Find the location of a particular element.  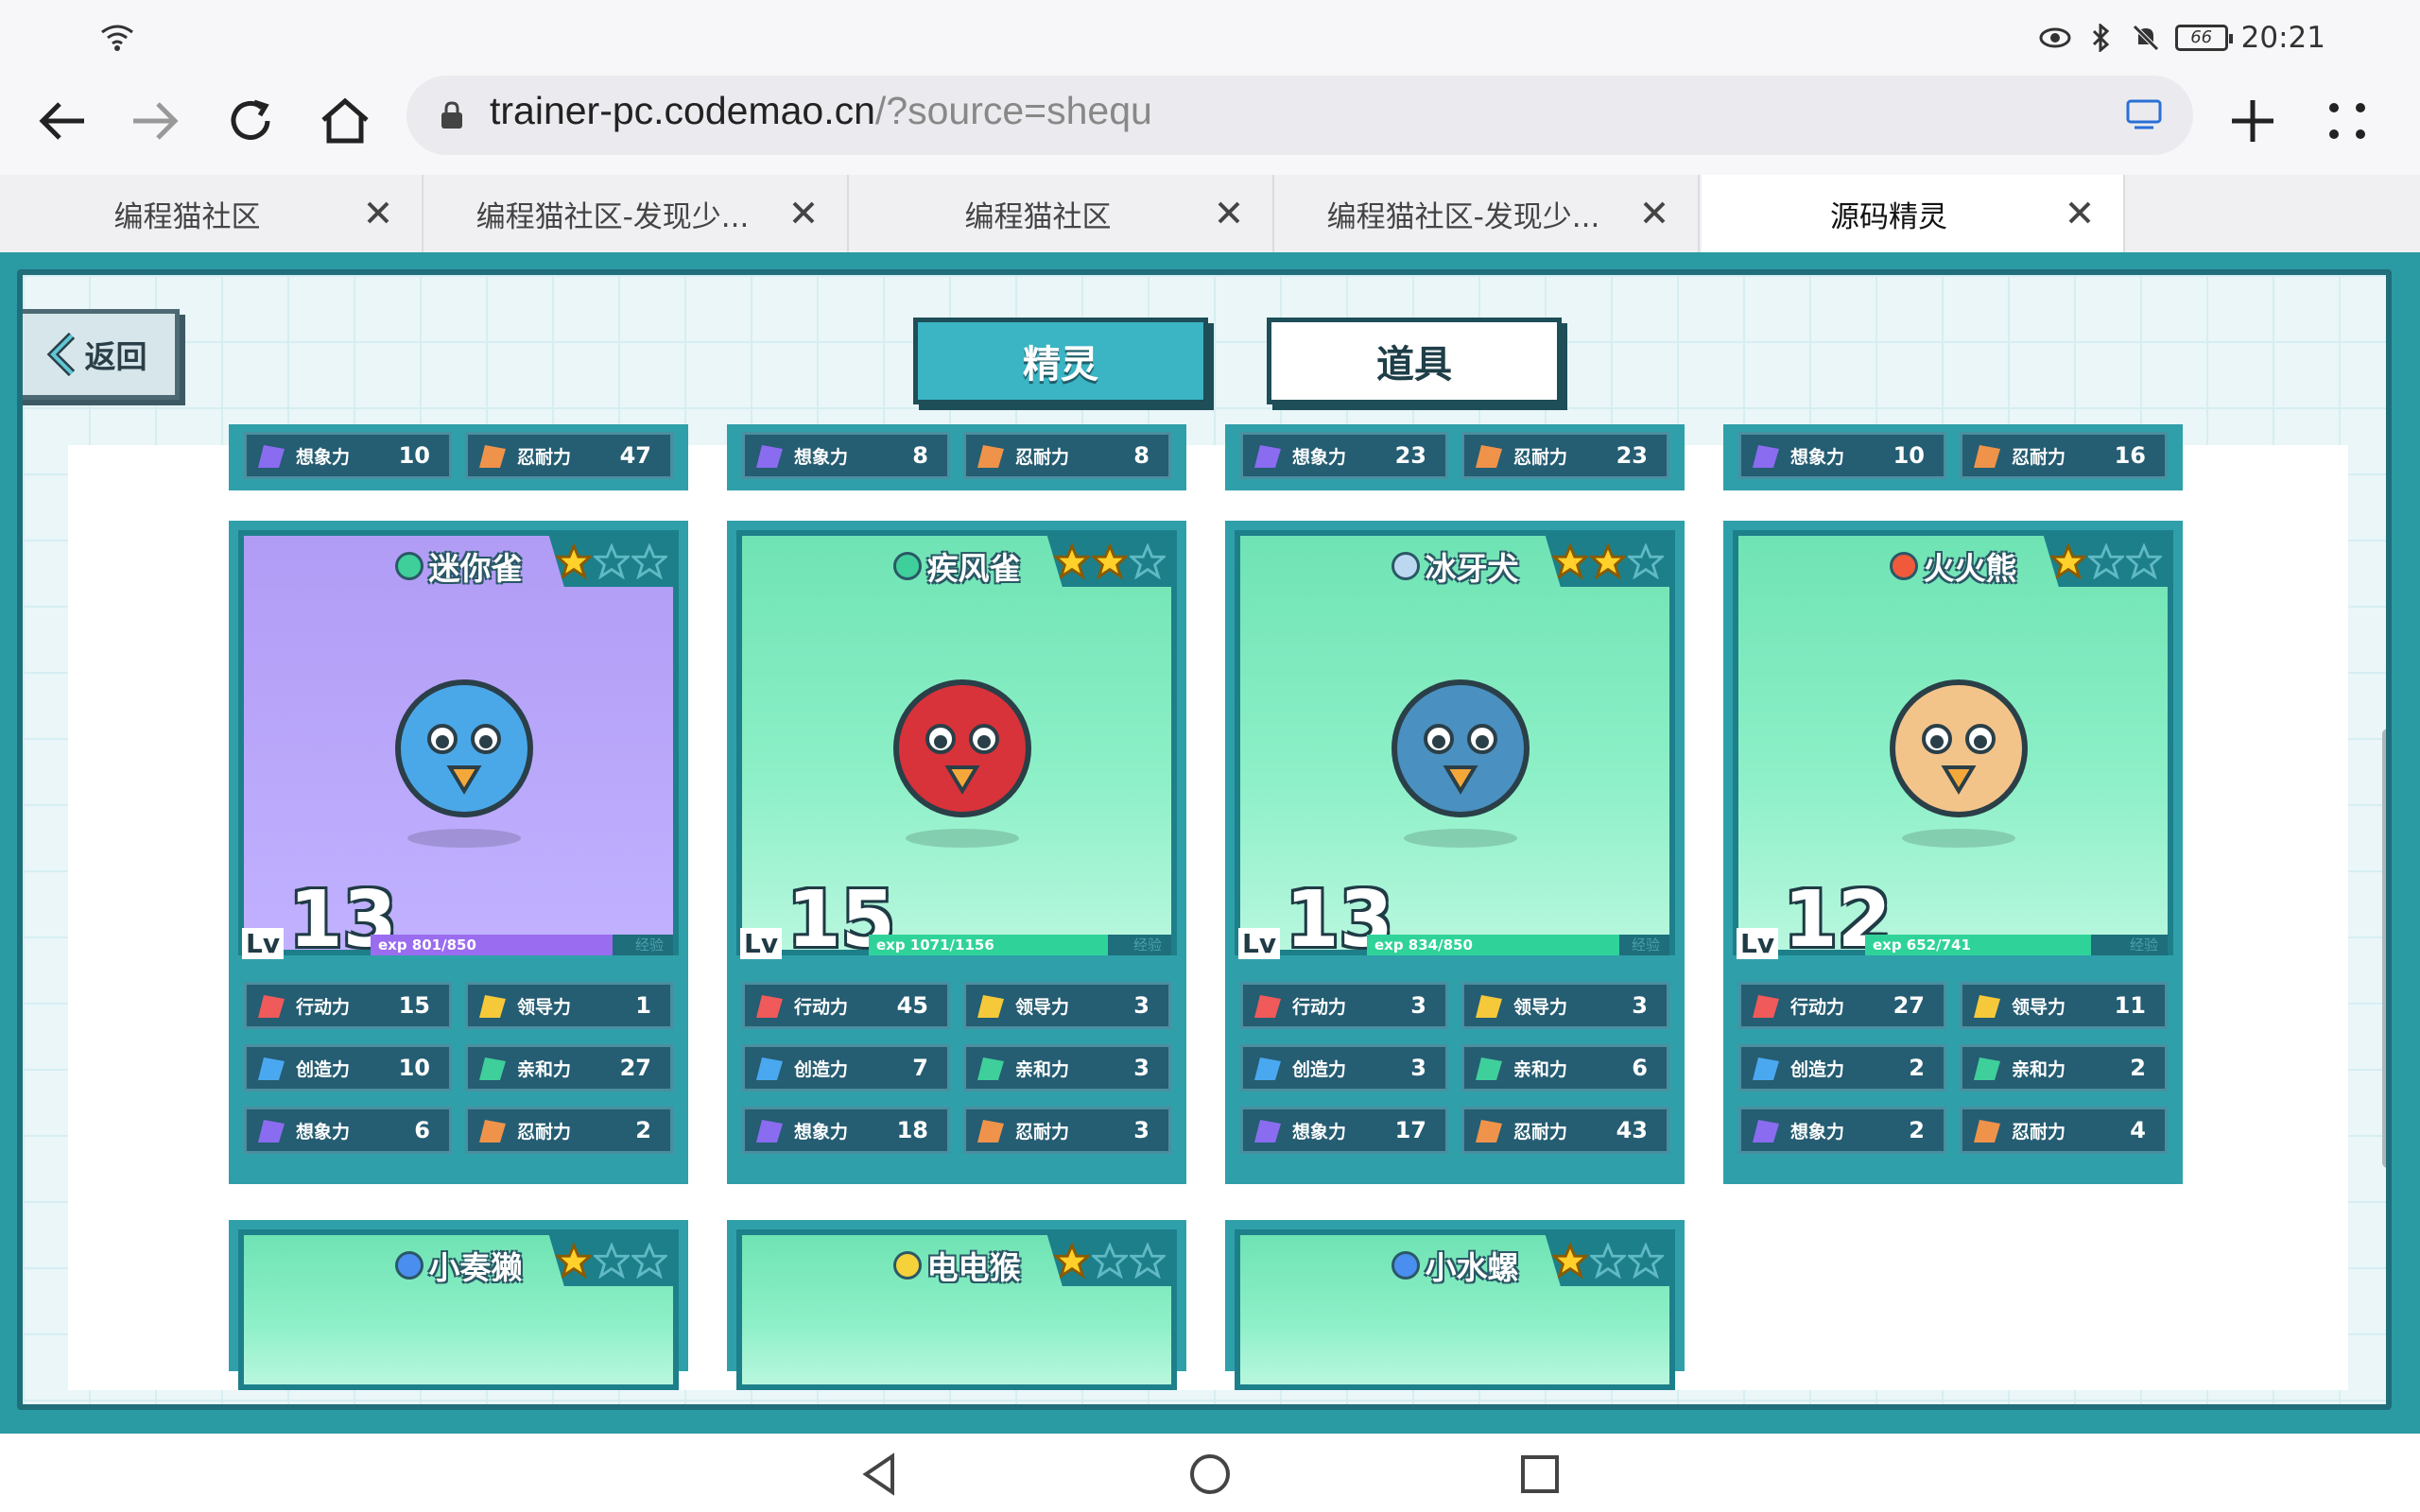

stats-grid: 行动力 15 领导力 1 创造力 10 亲和力 27 想象力 6 忍耐力 2 is located at coordinates (458, 1068).